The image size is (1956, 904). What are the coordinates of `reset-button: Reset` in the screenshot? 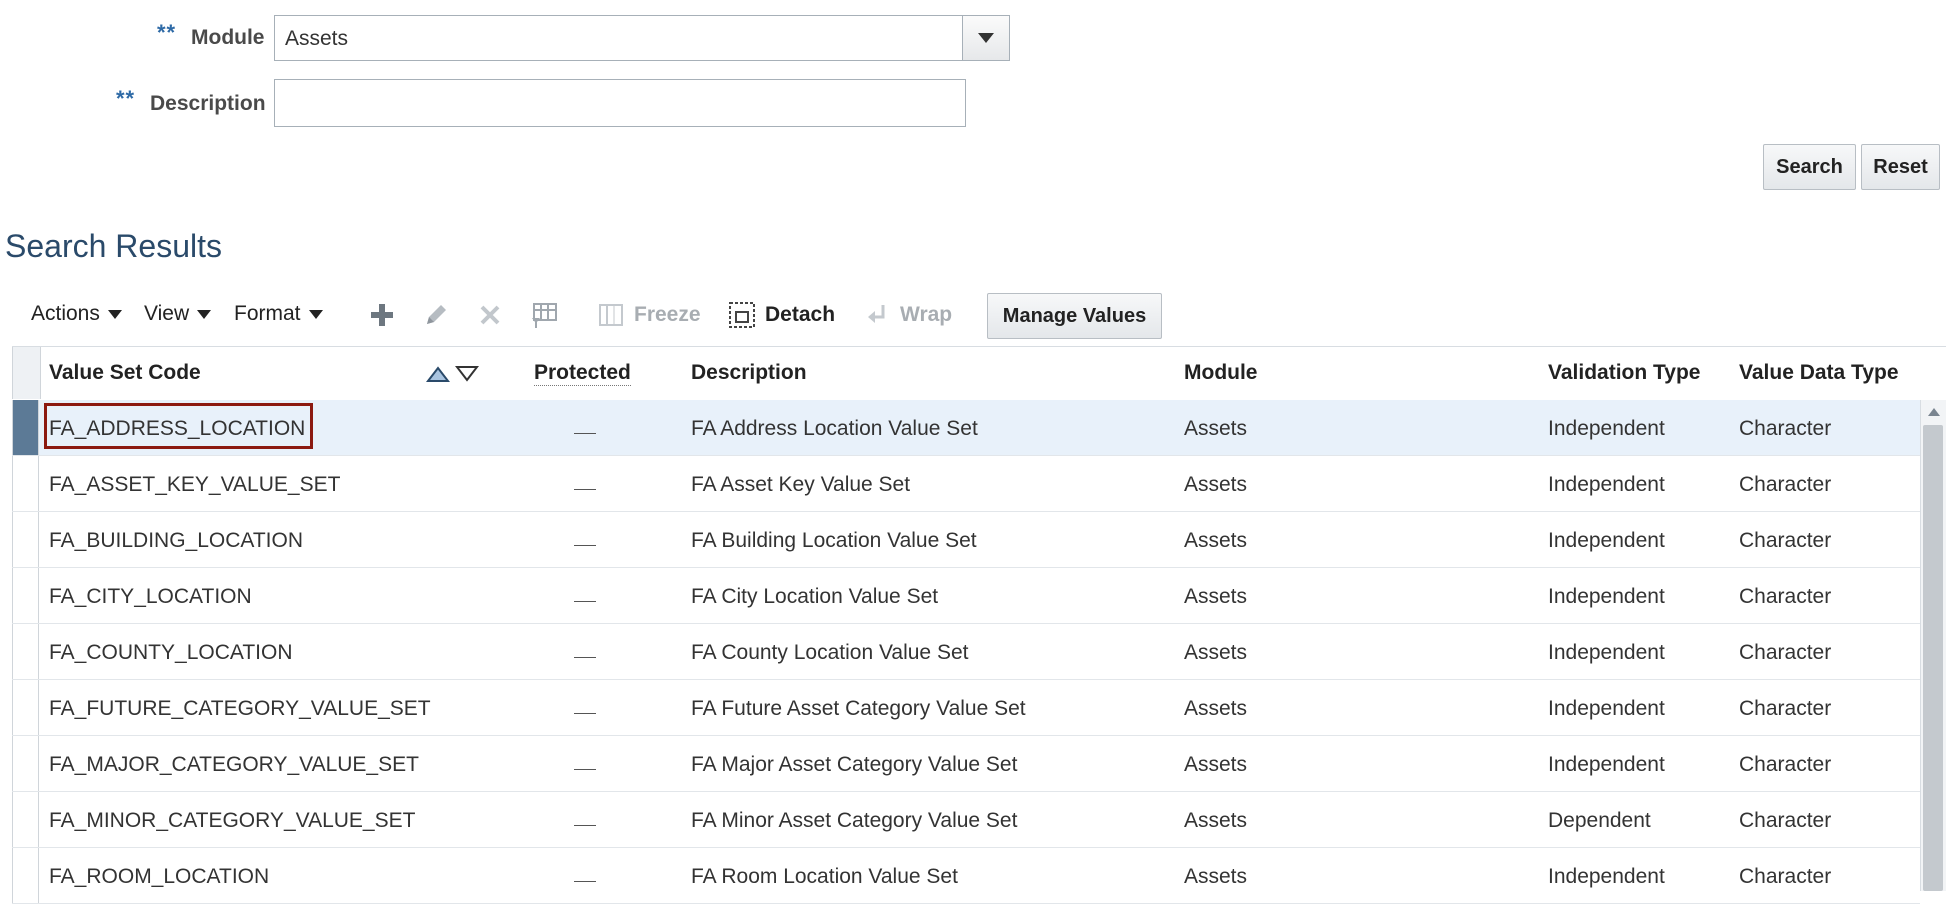 It's located at (1900, 167).